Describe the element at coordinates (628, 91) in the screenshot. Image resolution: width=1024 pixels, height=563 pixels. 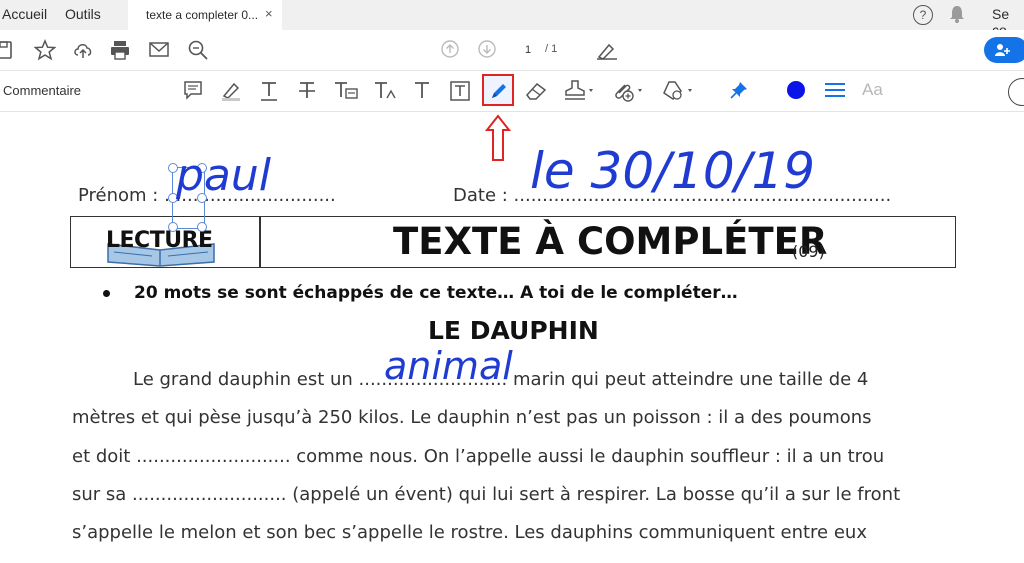
I see `attach-icon` at that location.